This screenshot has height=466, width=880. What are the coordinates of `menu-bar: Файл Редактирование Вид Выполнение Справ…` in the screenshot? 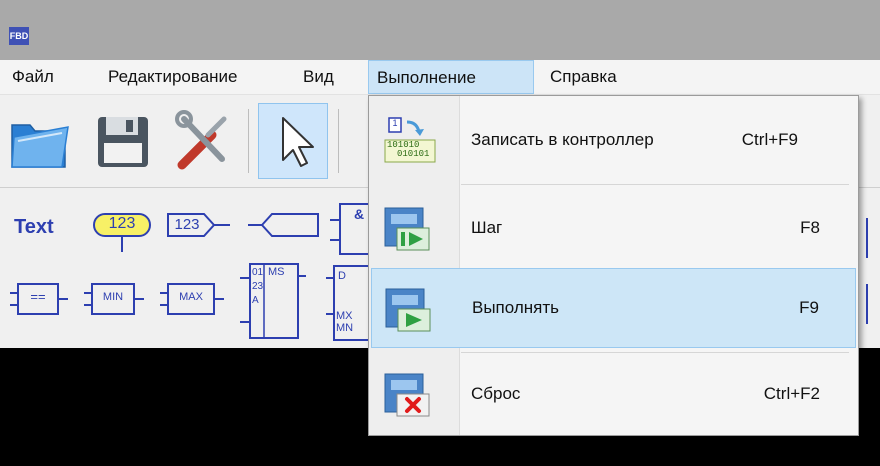 It's located at (440, 77).